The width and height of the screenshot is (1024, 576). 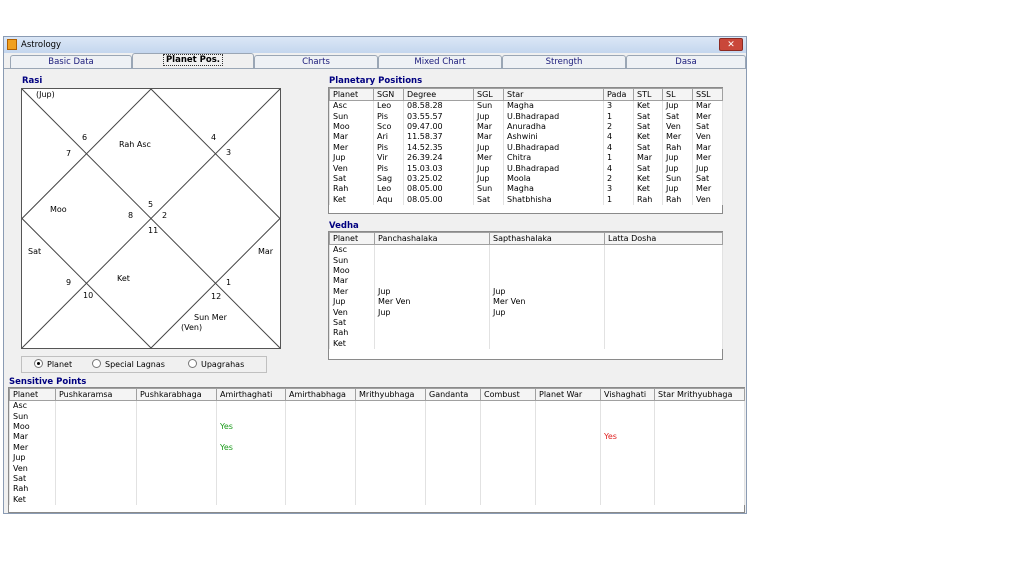 I want to click on tab-planet-pos: Planet Pos., so click(x=193, y=61).